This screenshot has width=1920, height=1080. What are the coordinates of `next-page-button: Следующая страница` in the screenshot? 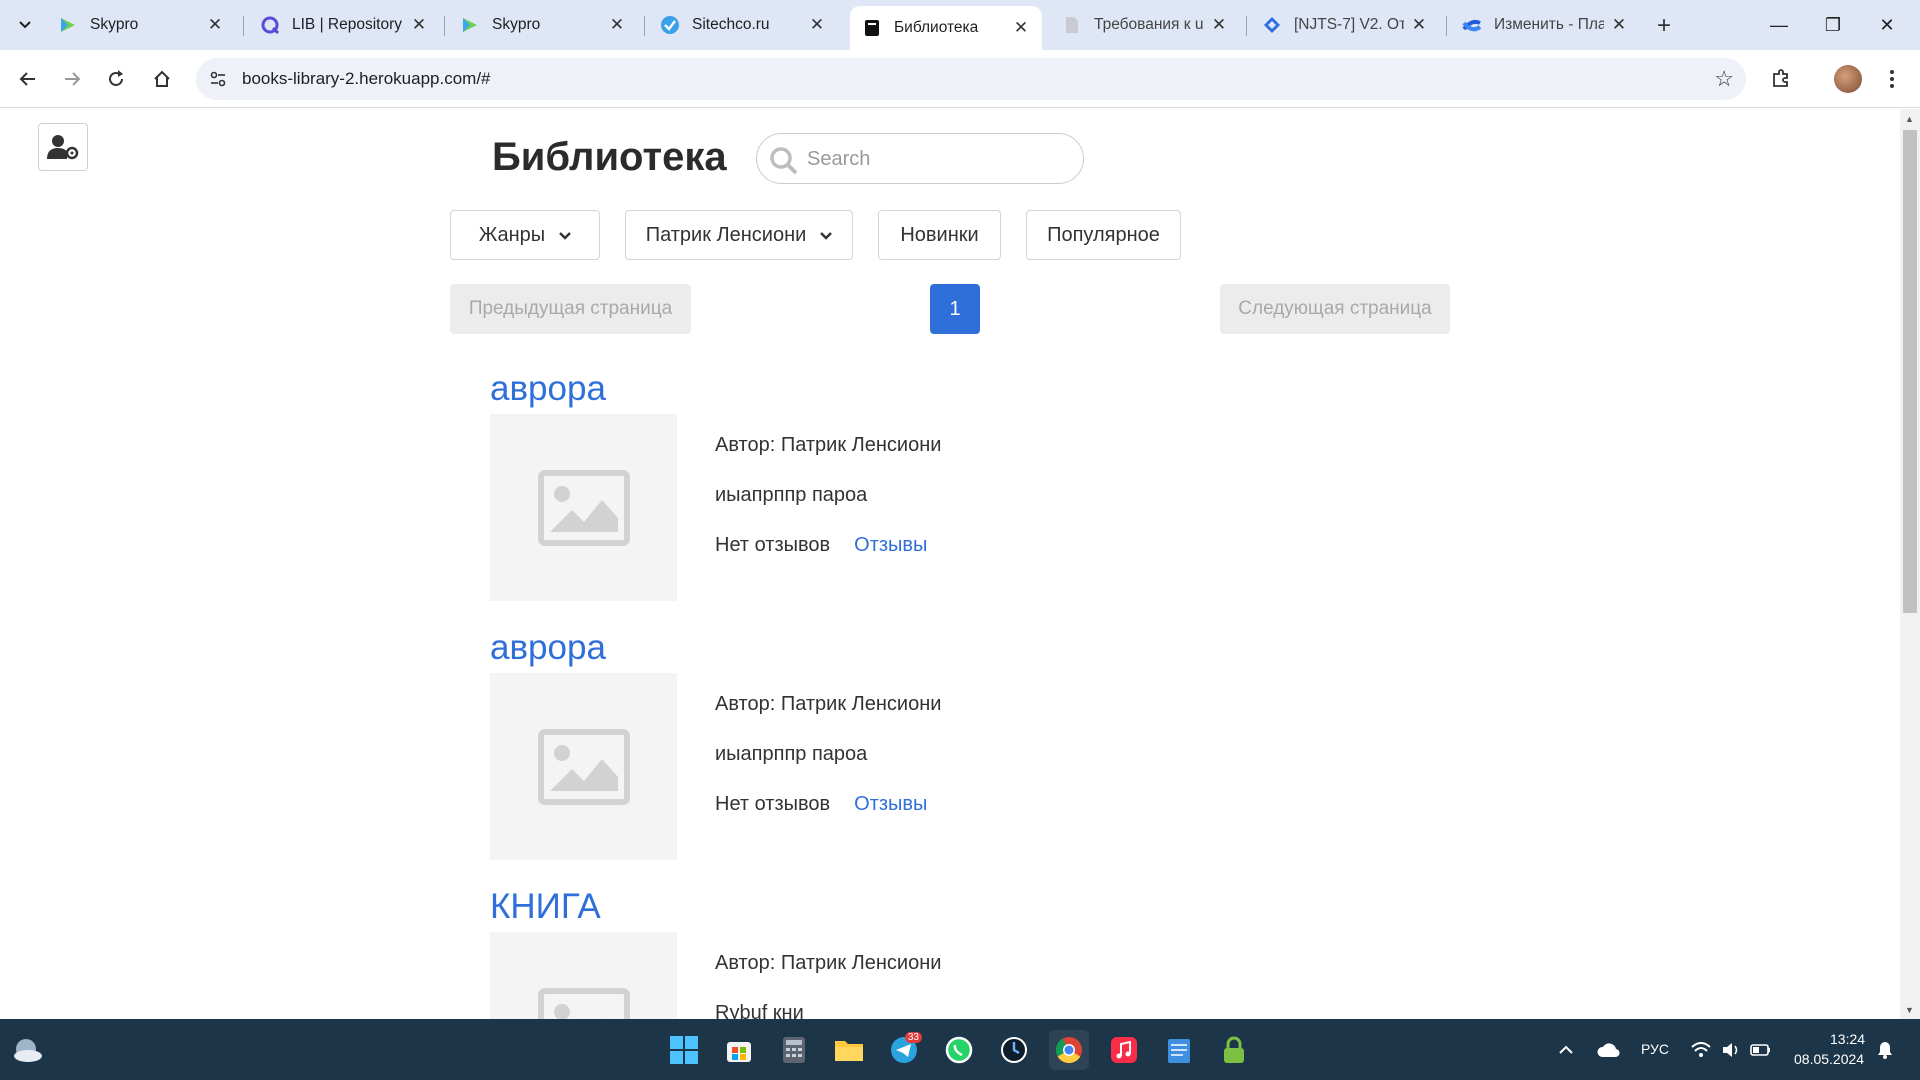 It's located at (1335, 309).